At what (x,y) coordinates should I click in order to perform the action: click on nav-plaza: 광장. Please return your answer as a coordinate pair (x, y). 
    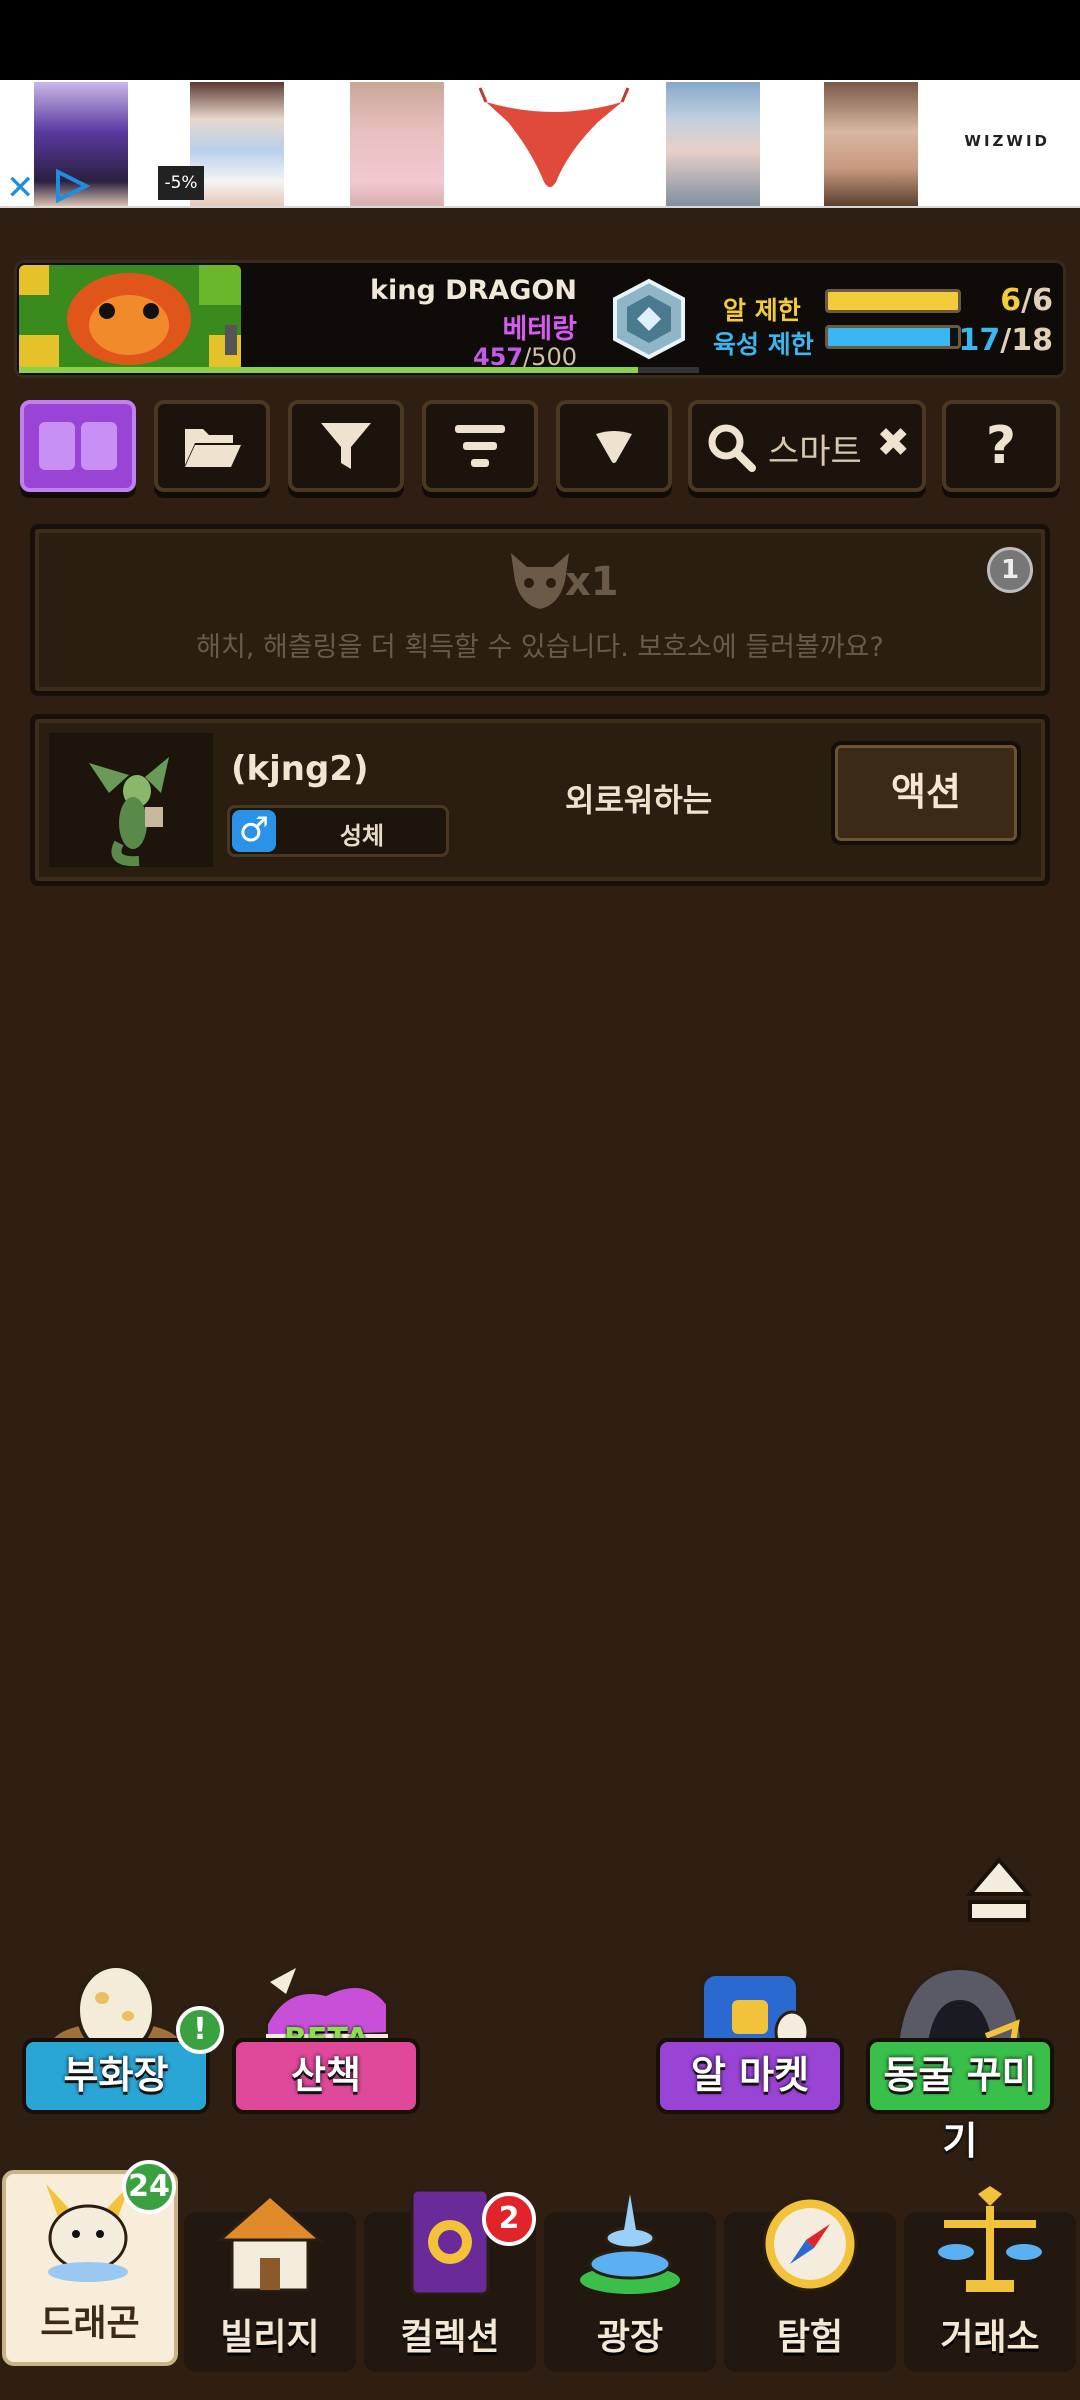
    Looking at the image, I should click on (630, 2283).